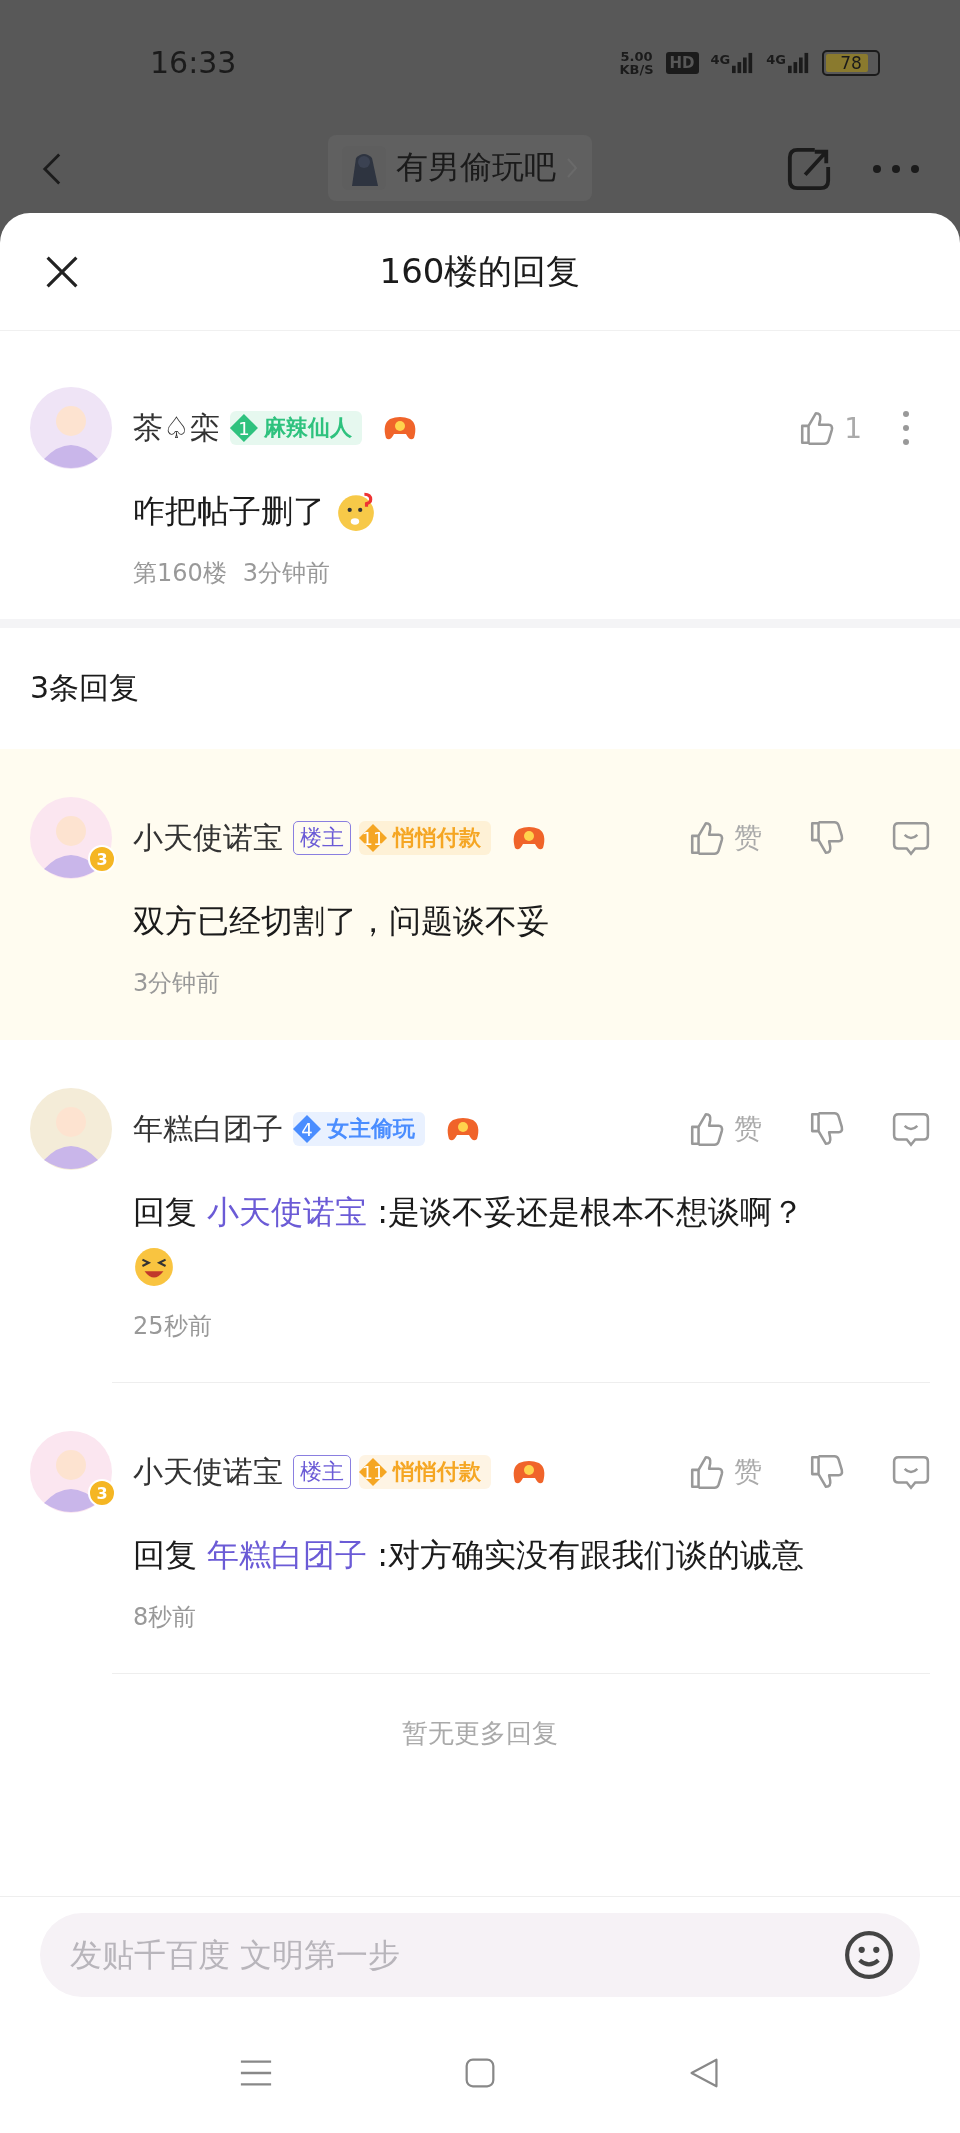 Image resolution: width=960 pixels, height=2133 pixels. I want to click on mention-link: 小天使诺宝, so click(287, 1212).